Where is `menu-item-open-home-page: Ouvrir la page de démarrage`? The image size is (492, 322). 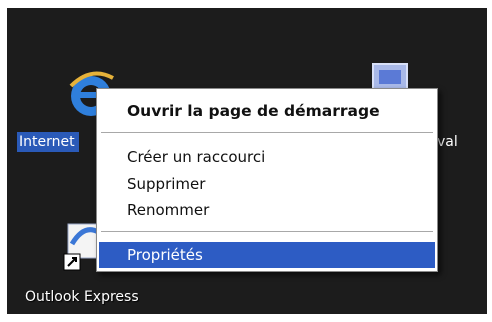 menu-item-open-home-page: Ouvrir la page de démarrage is located at coordinates (267, 111).